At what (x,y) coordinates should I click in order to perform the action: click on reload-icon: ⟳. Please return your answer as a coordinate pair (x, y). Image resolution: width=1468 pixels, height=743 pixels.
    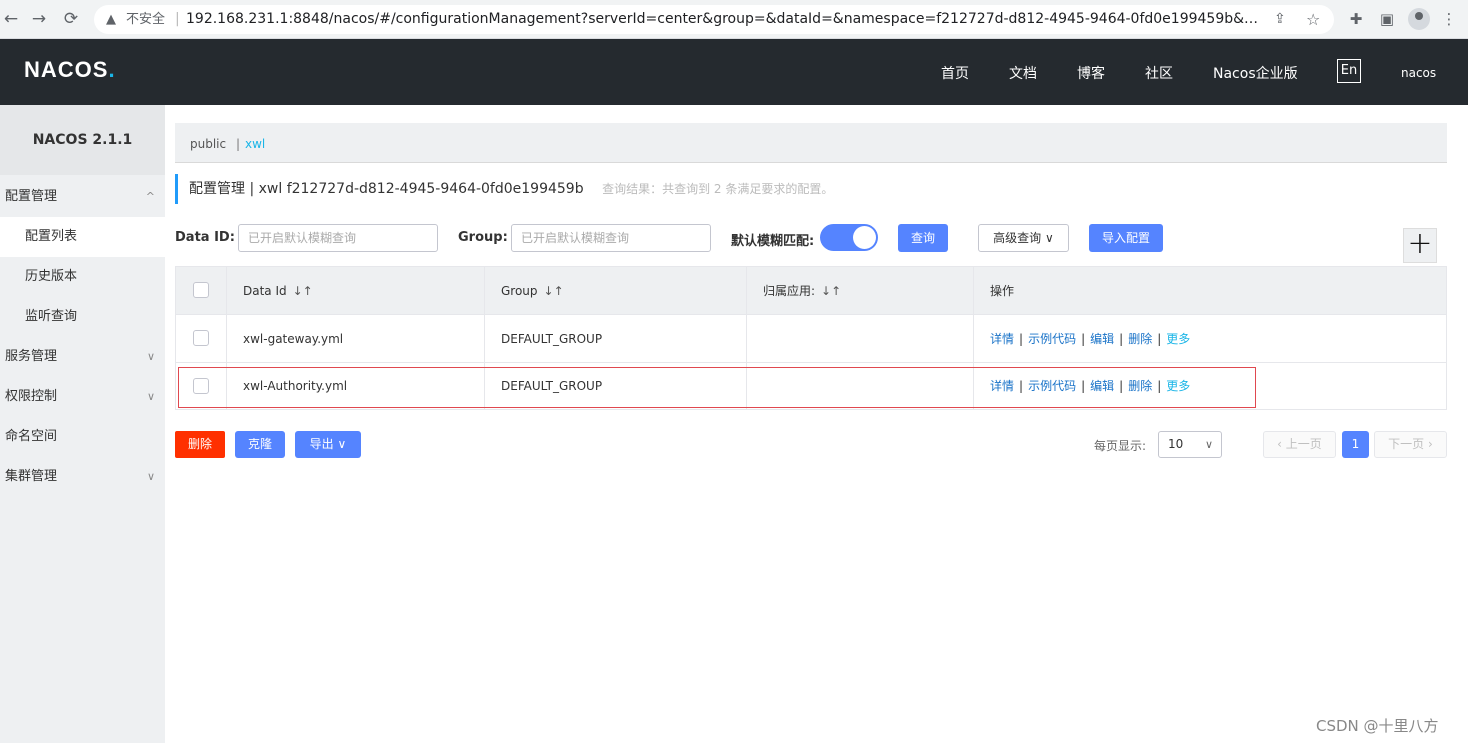
    Looking at the image, I should click on (71, 19).